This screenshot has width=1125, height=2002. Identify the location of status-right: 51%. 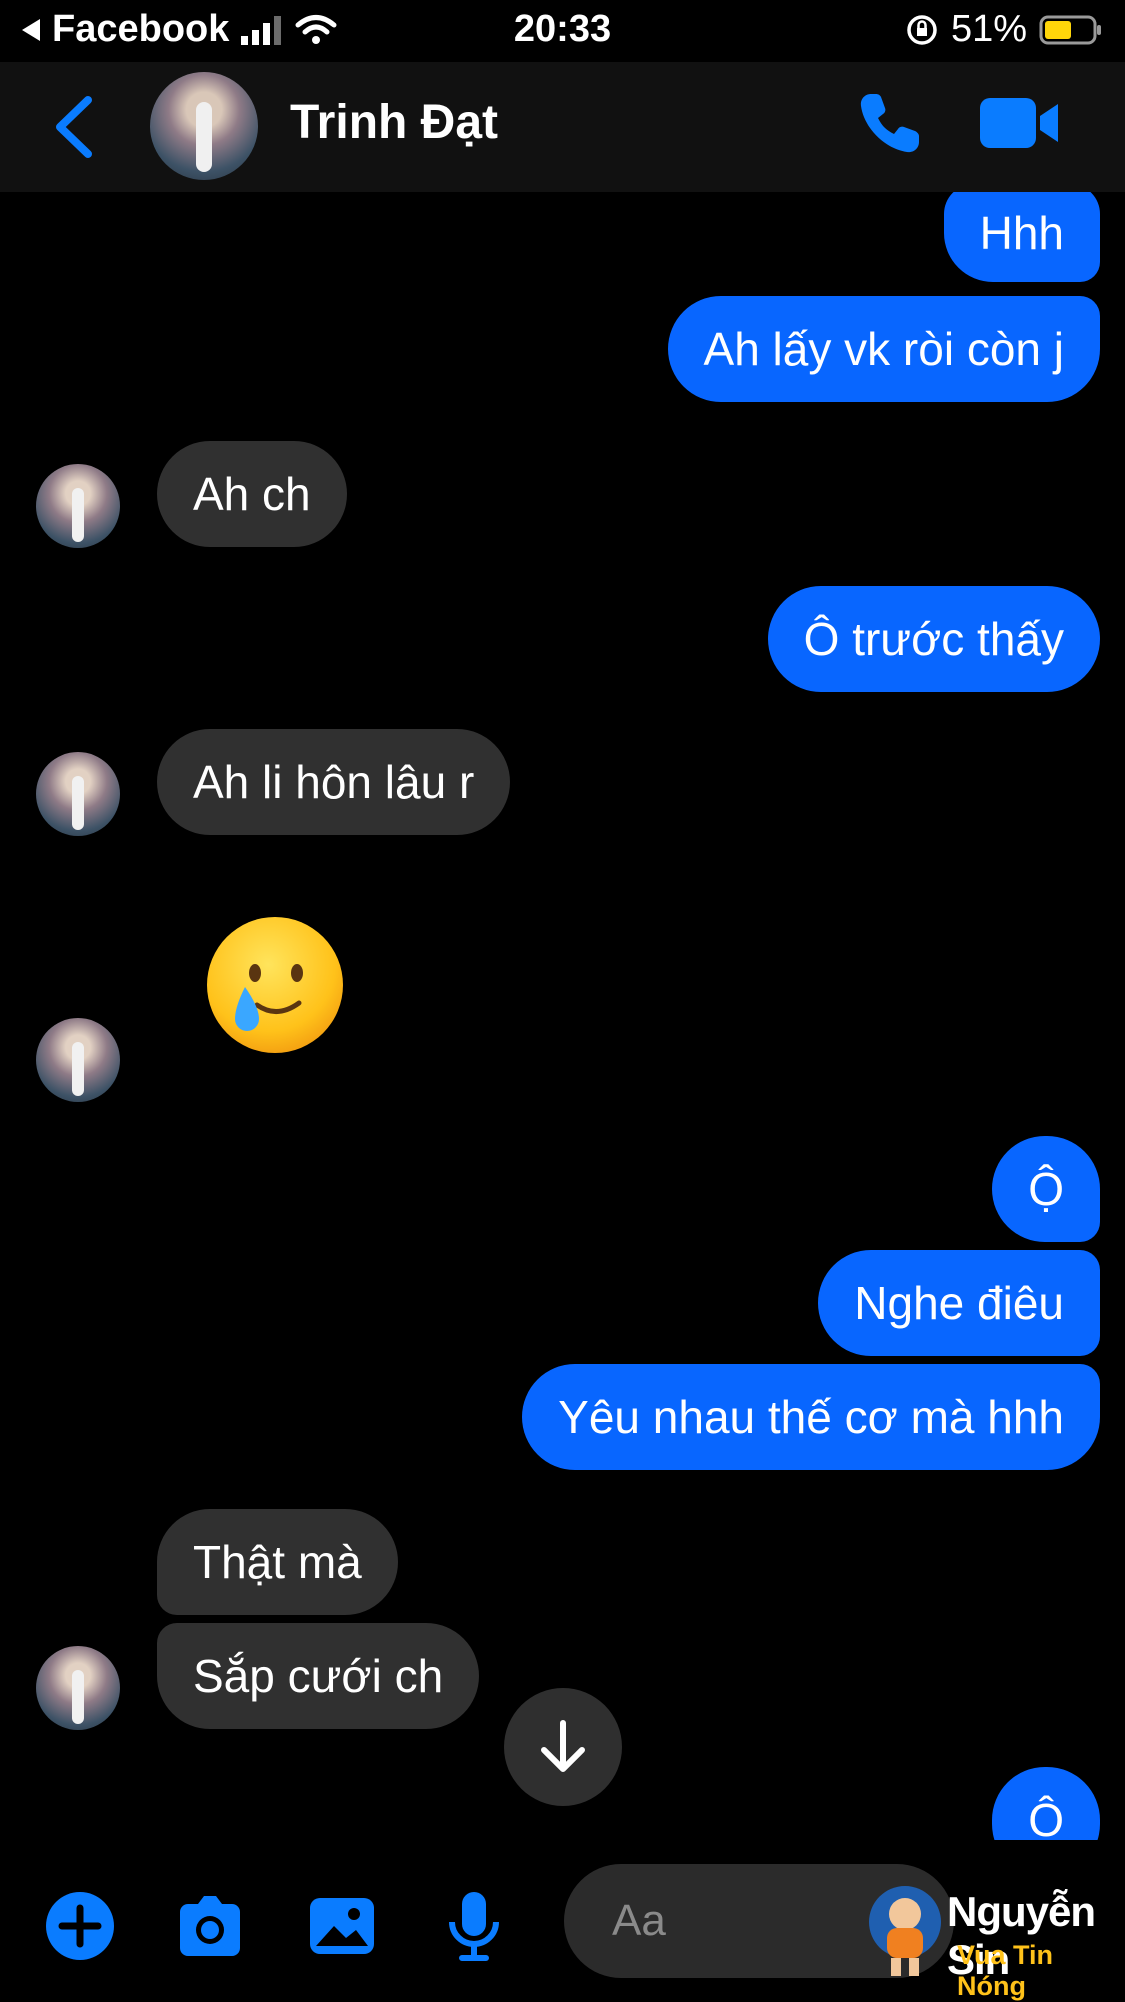
(1004, 29).